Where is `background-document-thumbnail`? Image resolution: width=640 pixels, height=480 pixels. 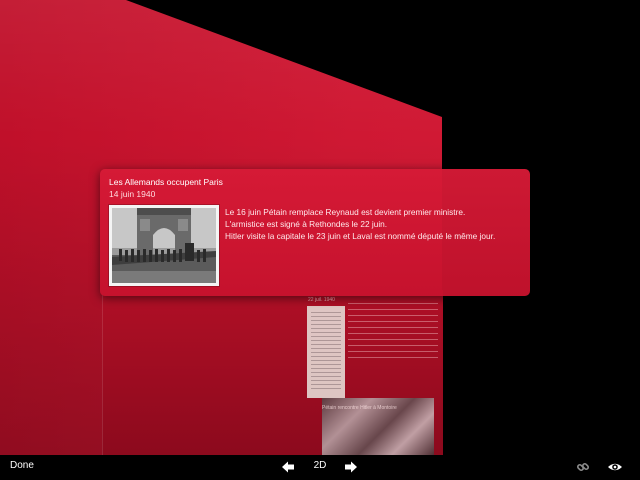
background-document-thumbnail is located at coordinates (326, 352).